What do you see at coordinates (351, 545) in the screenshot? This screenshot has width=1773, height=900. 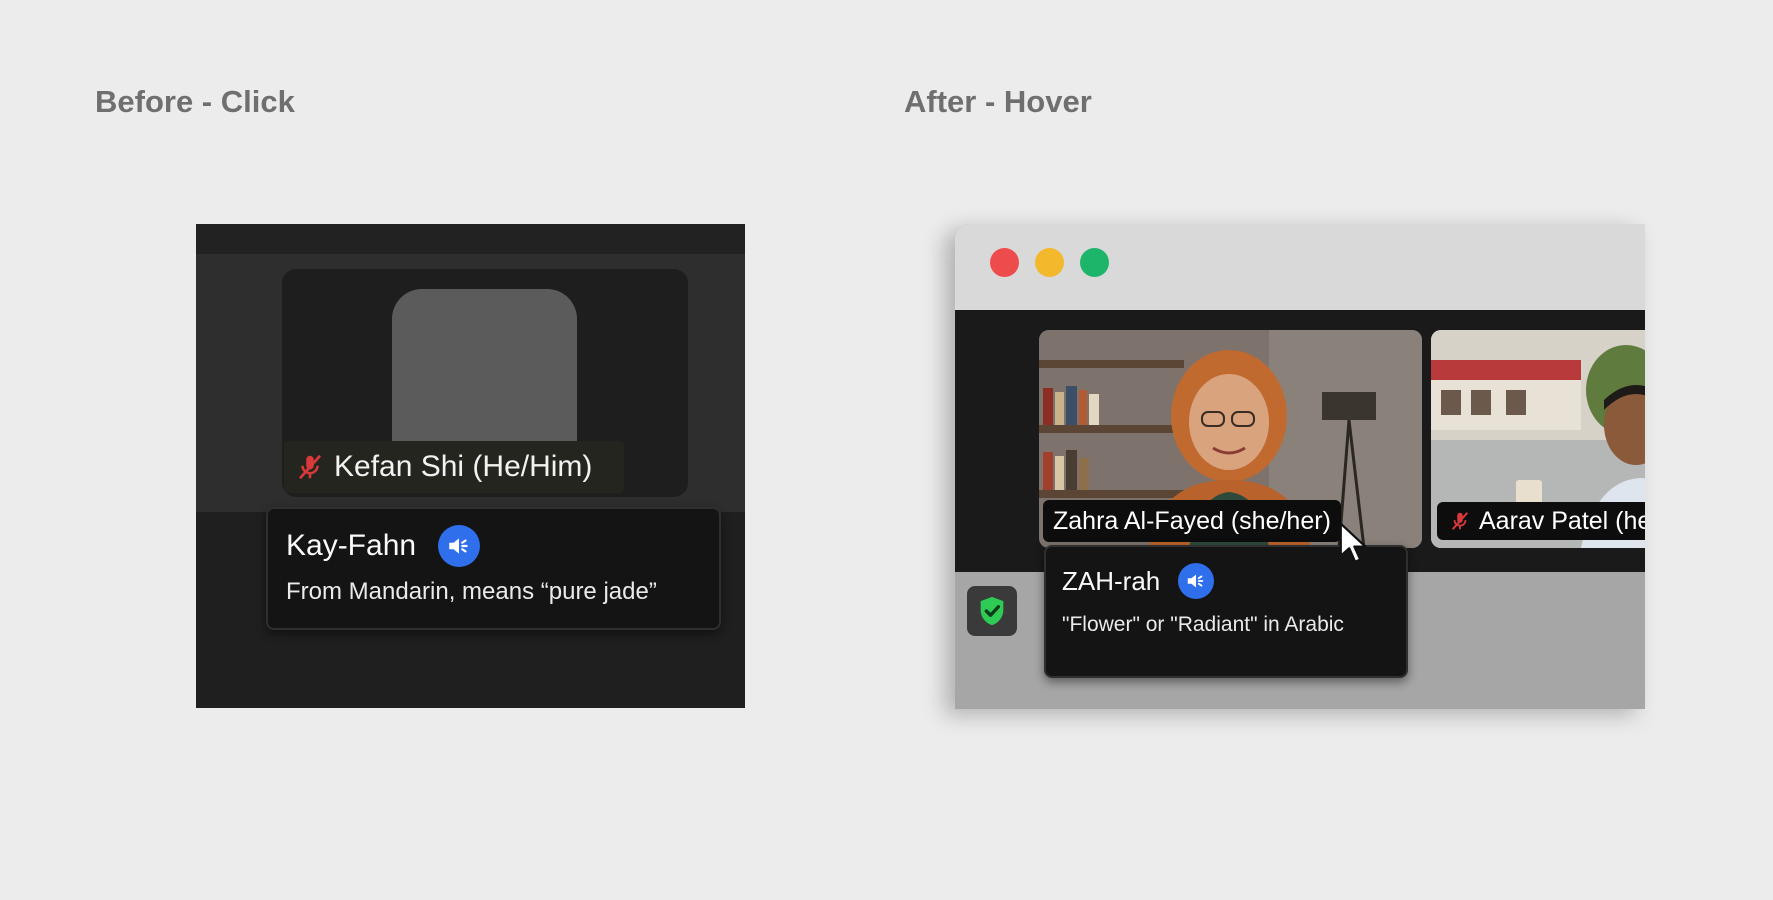 I see `phonetic-spelling: Kay-Fahn` at bounding box center [351, 545].